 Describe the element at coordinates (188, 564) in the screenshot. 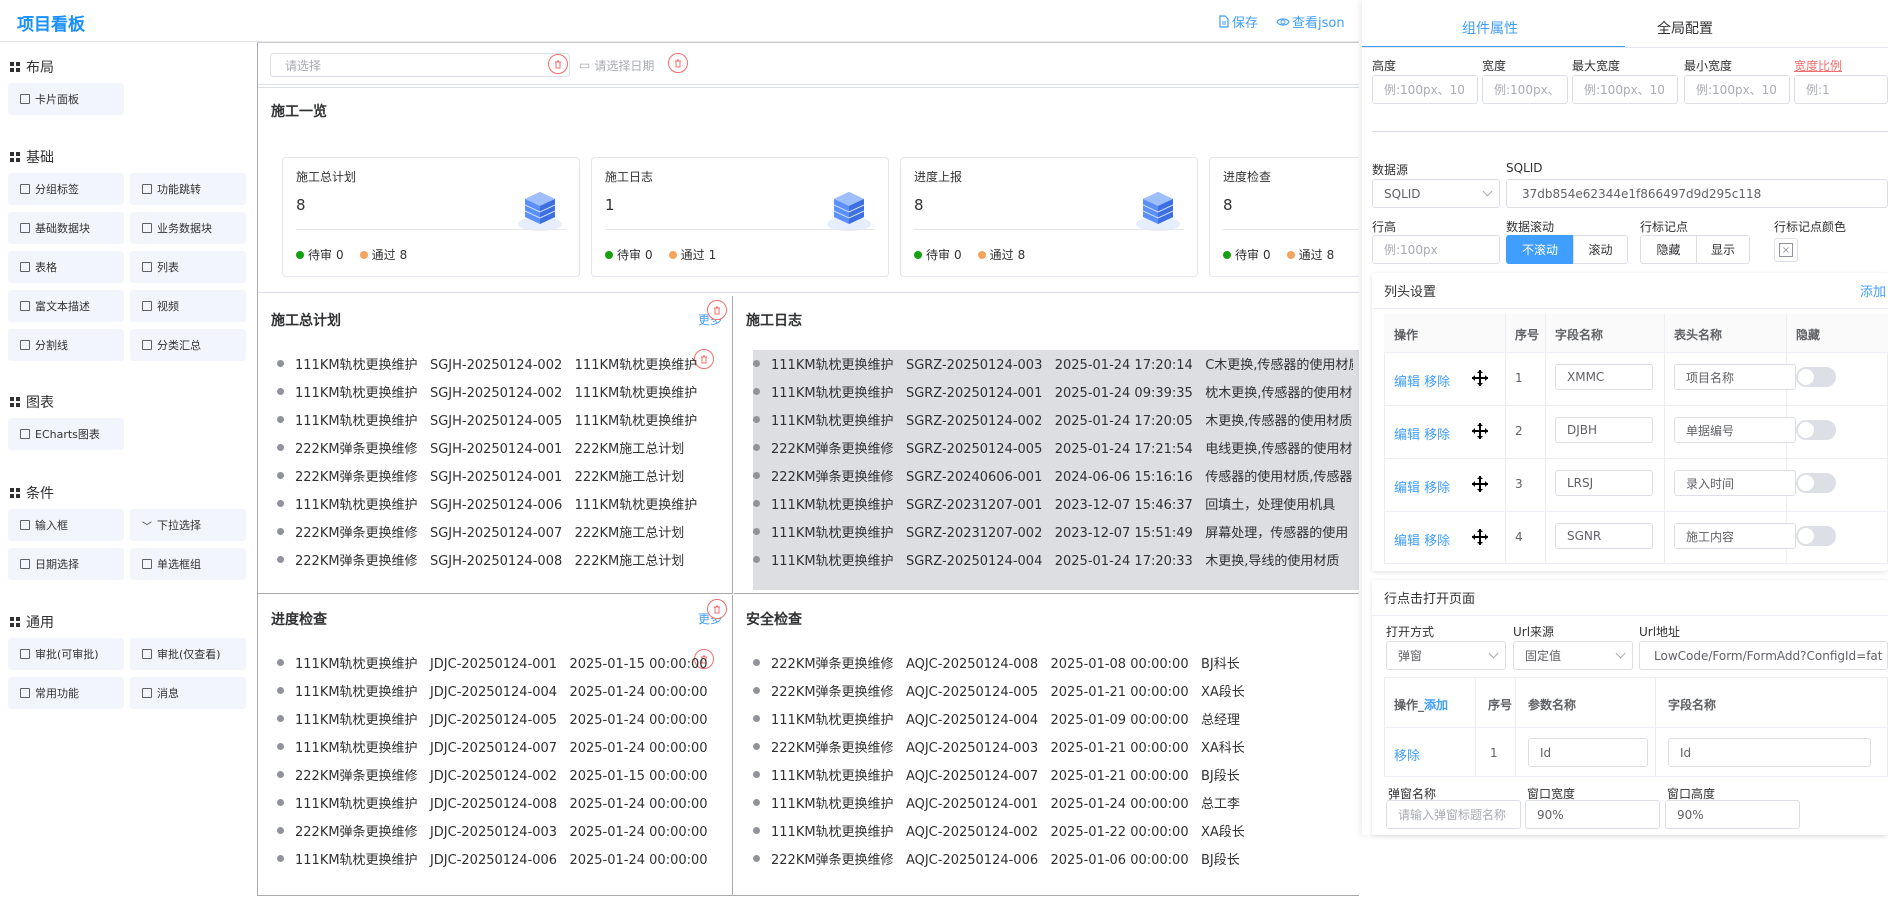

I see `comp-radio-group: 单选框组` at that location.